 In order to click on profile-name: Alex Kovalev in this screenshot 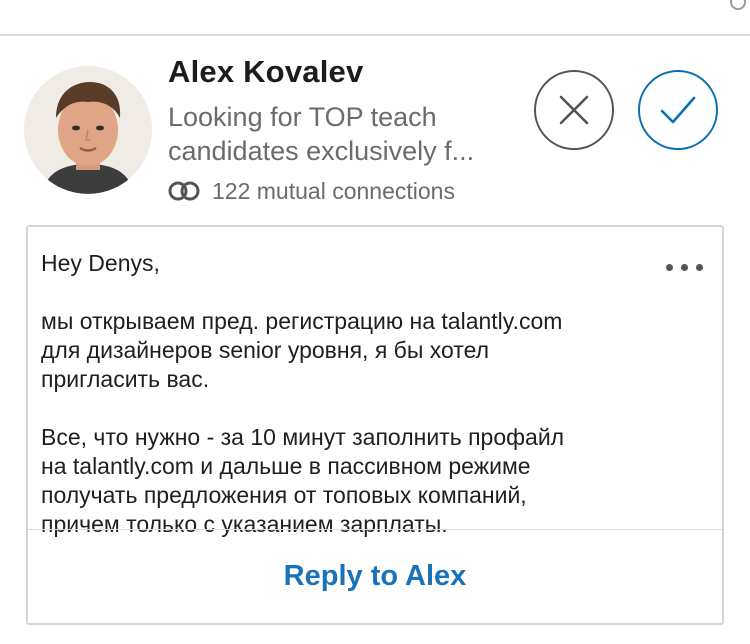, I will do `click(265, 72)`.